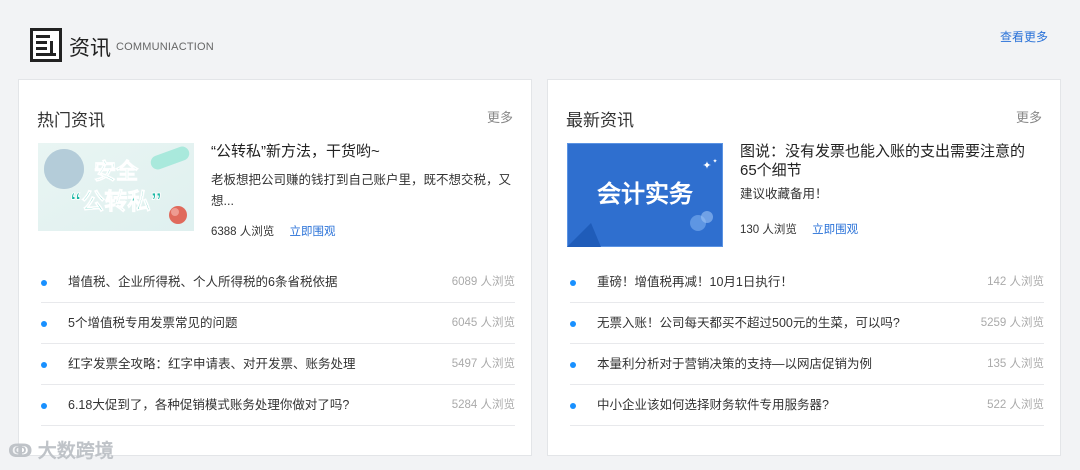 The height and width of the screenshot is (470, 1080). I want to click on watermark-text: 大数跨境, so click(75, 451).